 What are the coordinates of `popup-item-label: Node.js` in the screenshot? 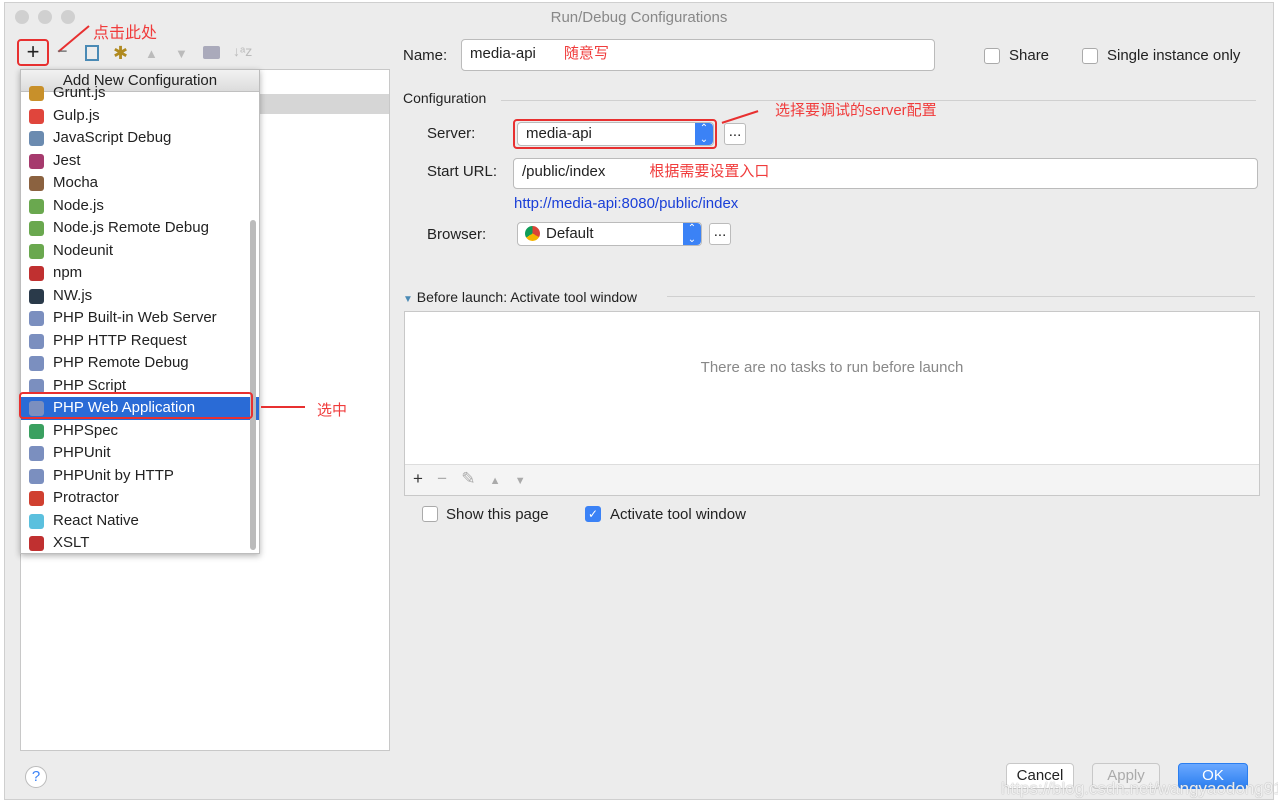 It's located at (78, 205).